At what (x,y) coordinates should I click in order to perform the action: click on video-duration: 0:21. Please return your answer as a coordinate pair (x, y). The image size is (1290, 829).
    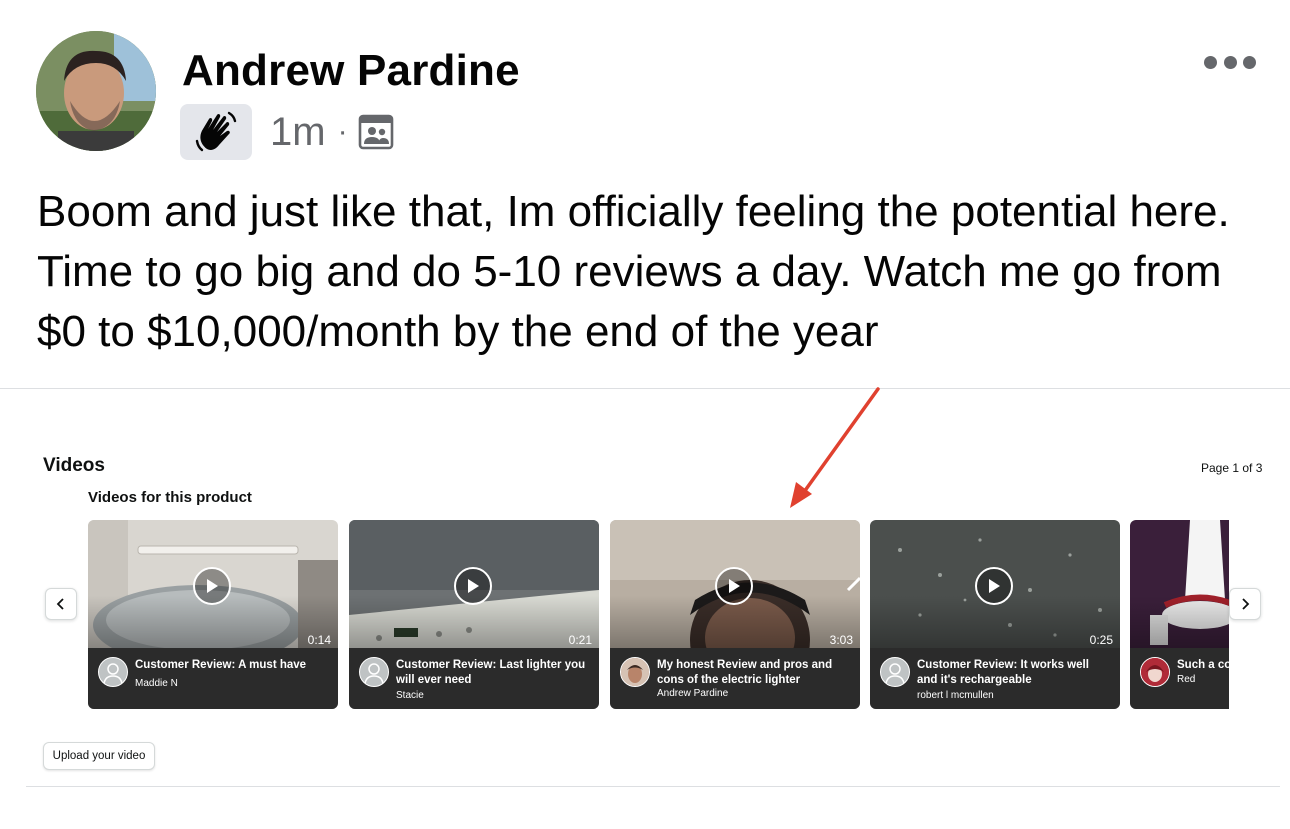
    Looking at the image, I should click on (580, 640).